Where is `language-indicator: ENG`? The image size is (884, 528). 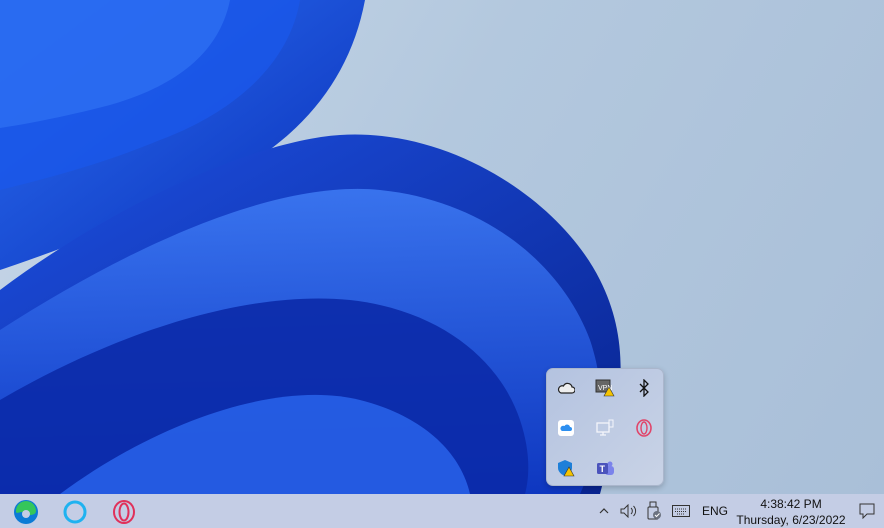
language-indicator: ENG is located at coordinates (715, 511).